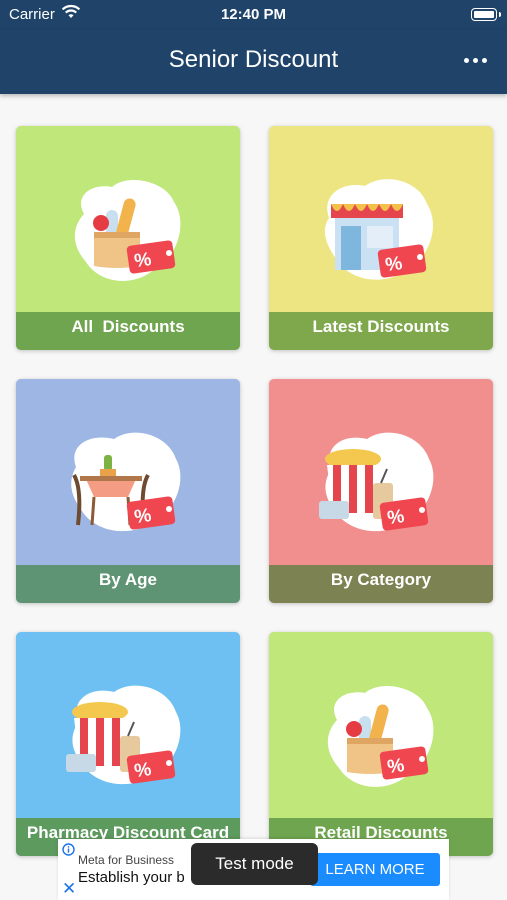 This screenshot has width=507, height=900. I want to click on status-bar: Carrier 12:40 PM, so click(253, 15).